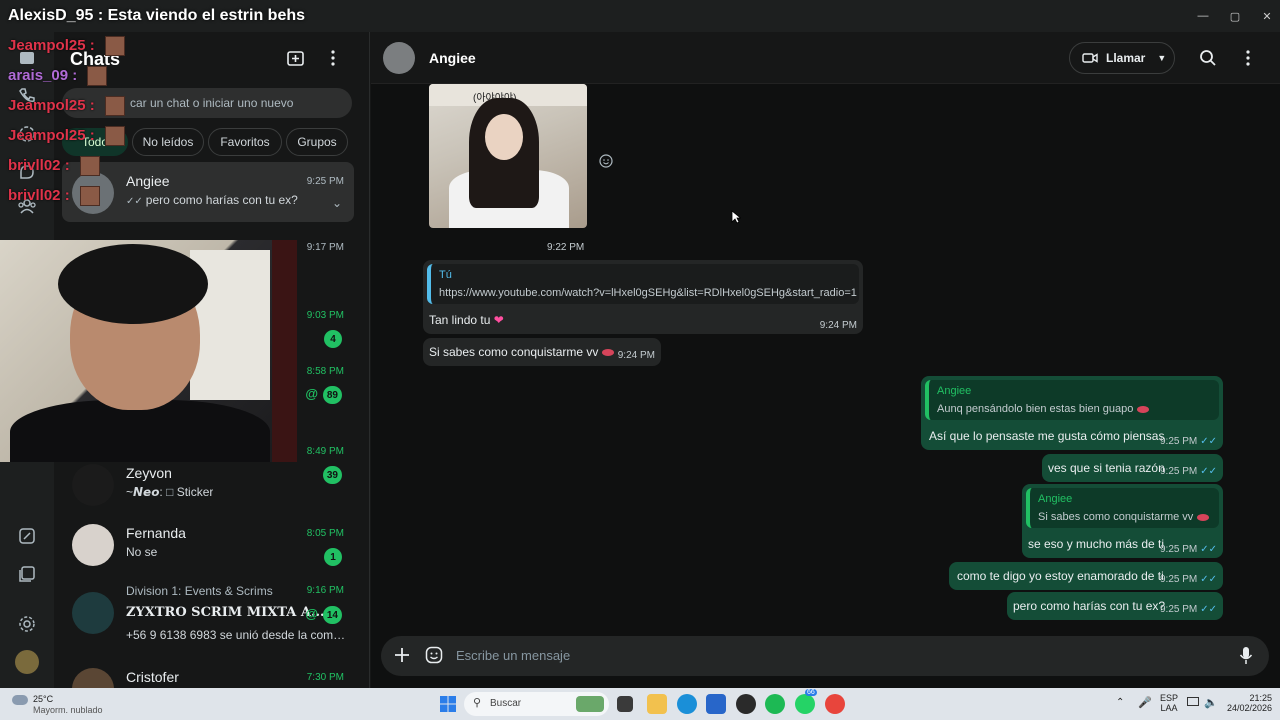  What do you see at coordinates (775, 704) in the screenshot?
I see `spotify-icon` at bounding box center [775, 704].